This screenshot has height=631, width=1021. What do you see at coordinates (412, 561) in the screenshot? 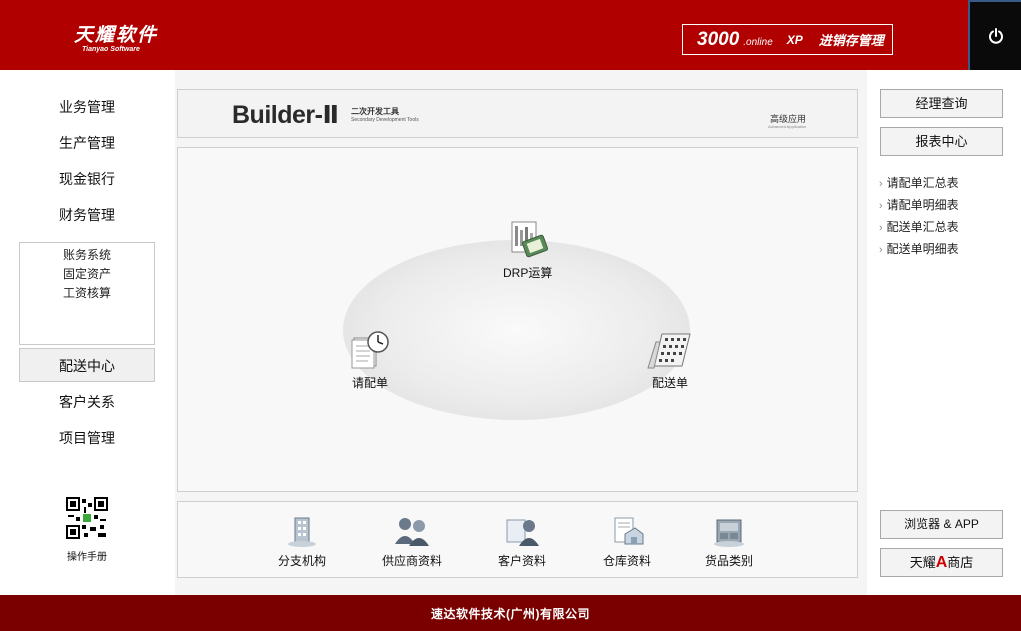
I see `bottom-item-supplier-label: 供应商资料` at bounding box center [412, 561].